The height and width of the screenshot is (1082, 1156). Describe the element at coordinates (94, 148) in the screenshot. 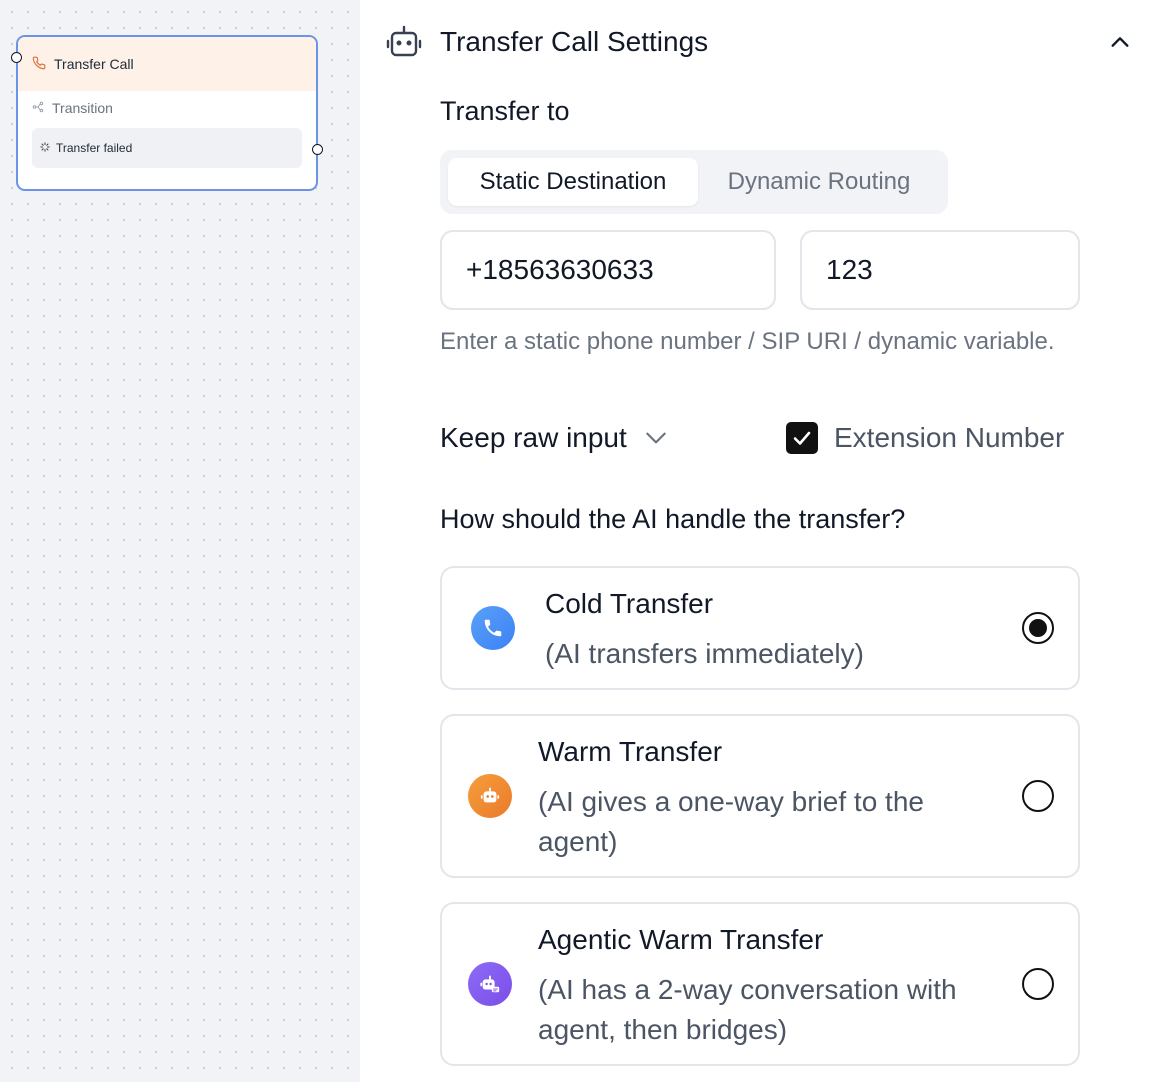

I see `transfer-failed-label: Transfer failed` at that location.